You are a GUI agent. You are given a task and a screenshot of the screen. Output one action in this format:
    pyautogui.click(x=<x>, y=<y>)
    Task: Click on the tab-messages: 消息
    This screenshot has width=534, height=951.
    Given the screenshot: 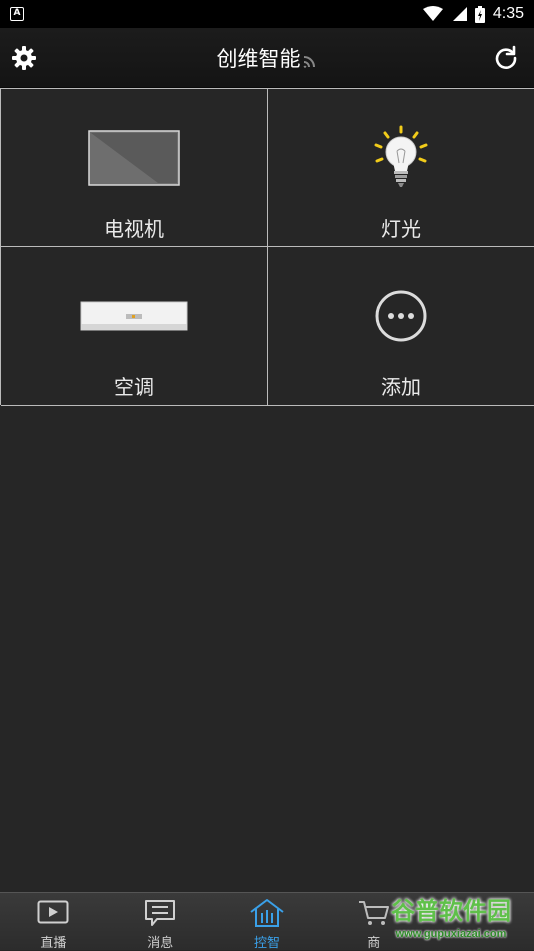 What is the action you would take?
    pyautogui.click(x=160, y=922)
    